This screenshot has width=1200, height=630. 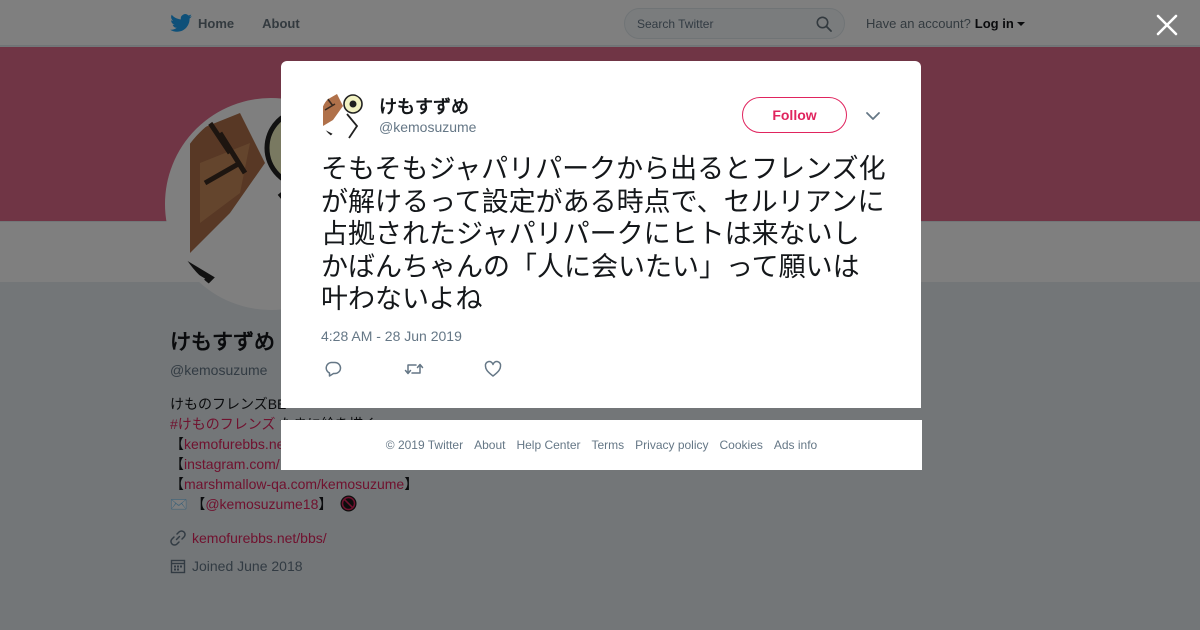 What do you see at coordinates (427, 127) in the screenshot?
I see `tweet-author-handle: @kemosuzume` at bounding box center [427, 127].